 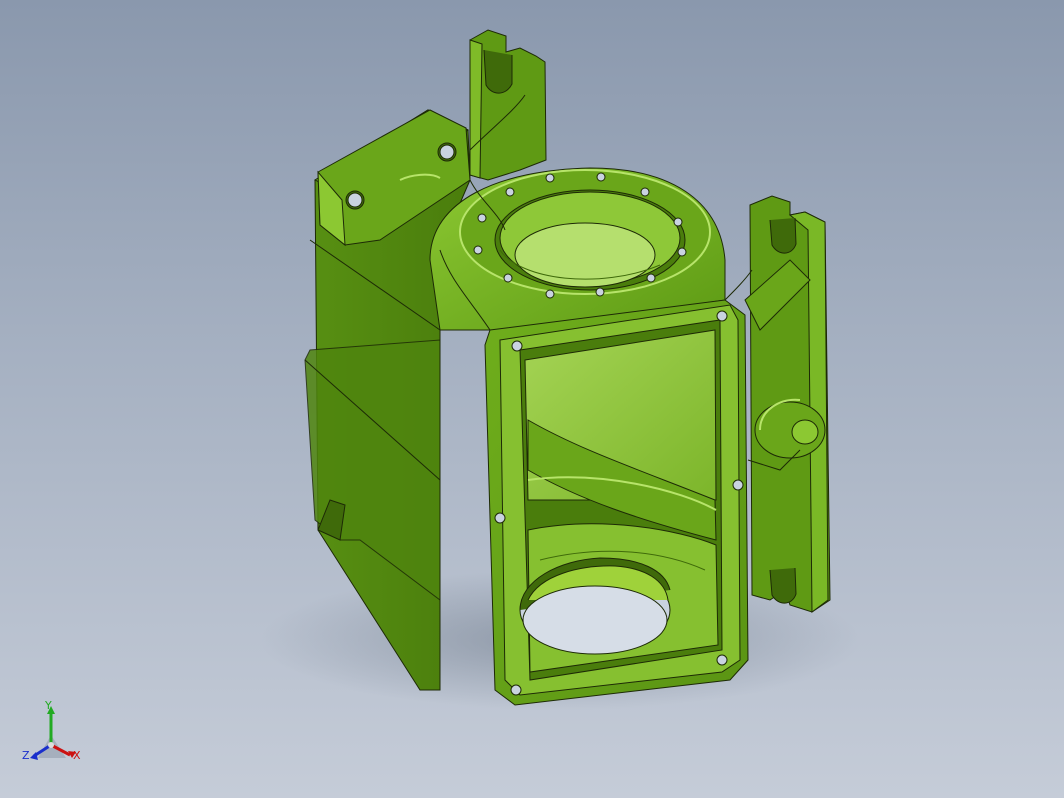 What do you see at coordinates (787, 404) in the screenshot?
I see `right-mounting-bracket` at bounding box center [787, 404].